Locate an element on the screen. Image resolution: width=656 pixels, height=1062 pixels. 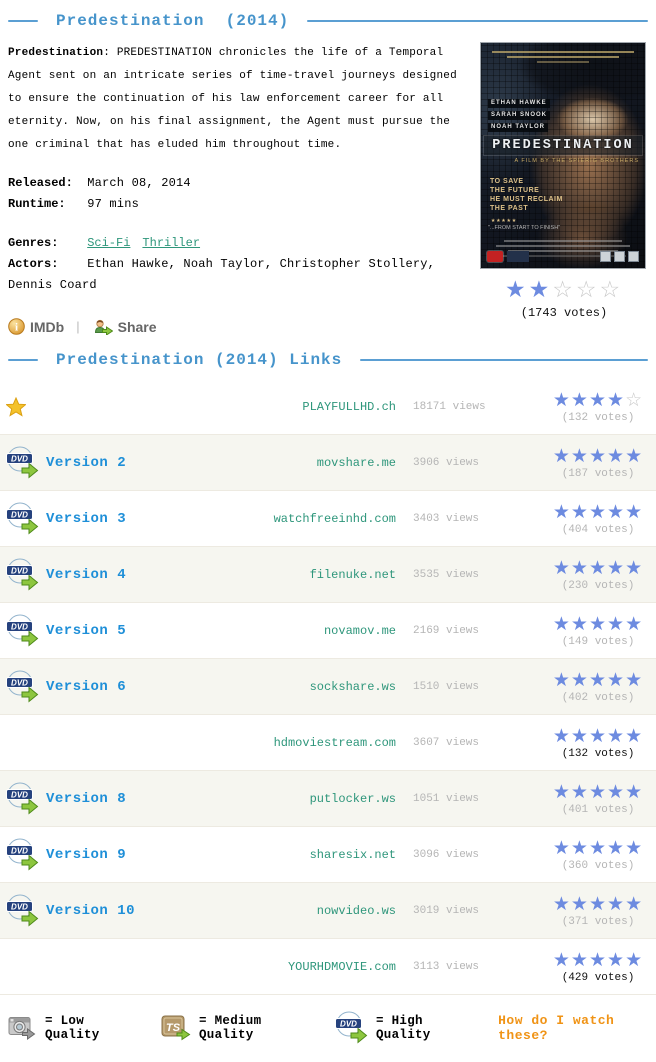
link-rating: ★★★★★ (187 votes) is located at coordinates (598, 463).